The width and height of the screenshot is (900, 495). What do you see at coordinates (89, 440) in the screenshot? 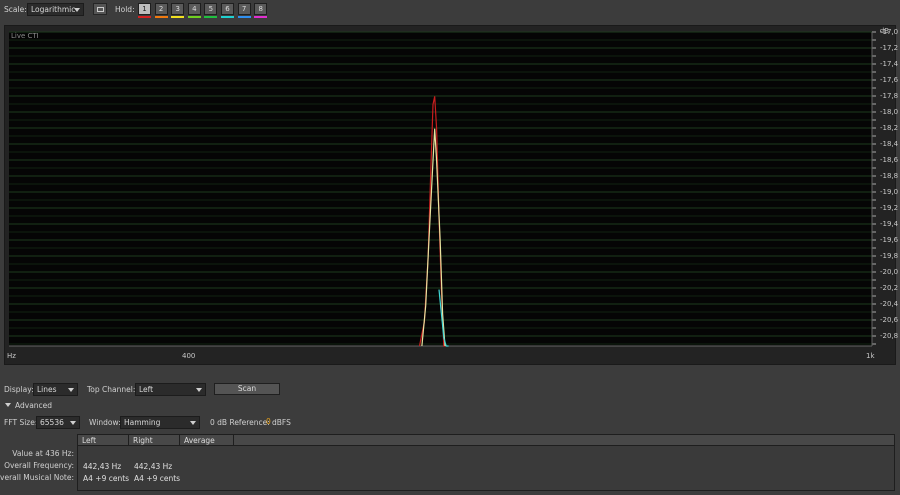
I see `column-header-left: Left` at bounding box center [89, 440].